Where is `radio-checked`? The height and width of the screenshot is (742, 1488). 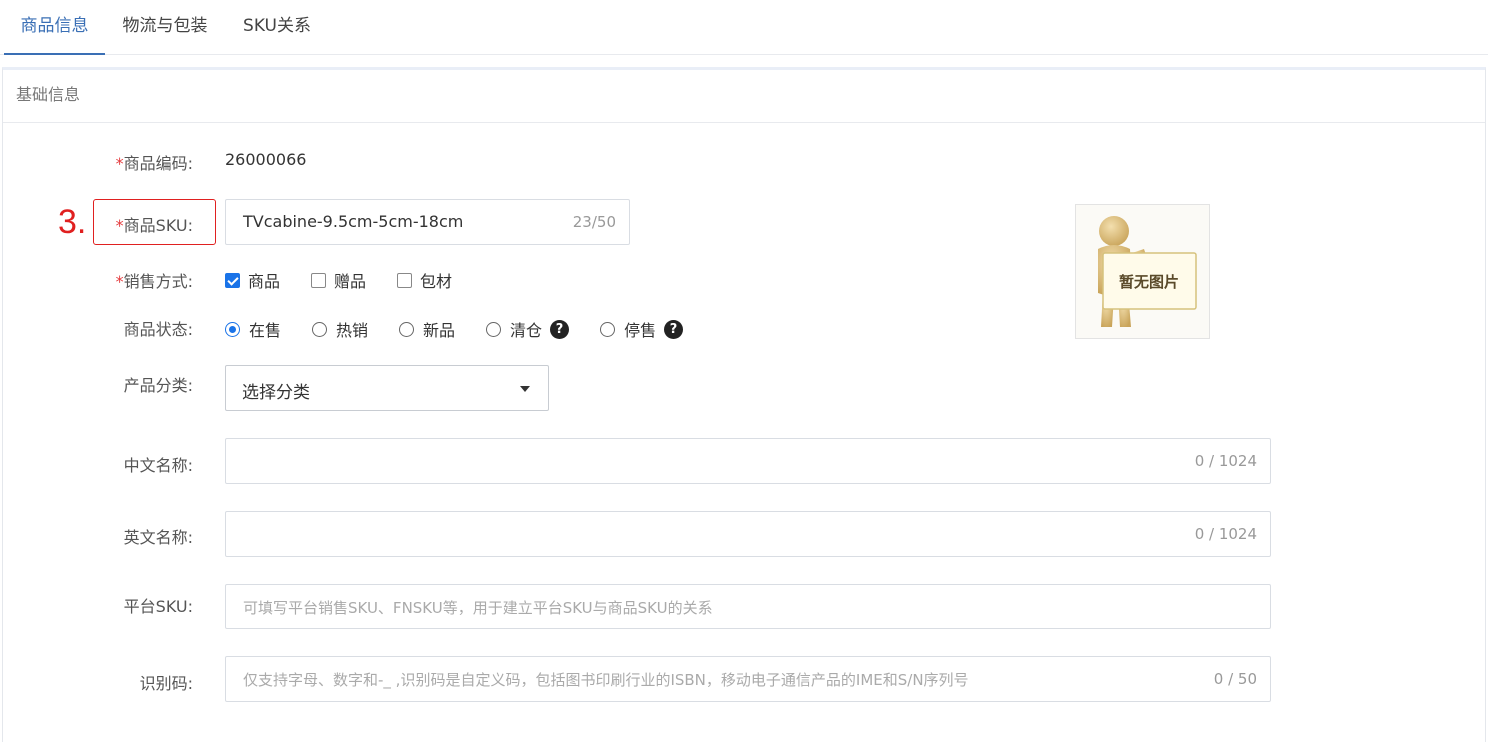 radio-checked is located at coordinates (232, 329).